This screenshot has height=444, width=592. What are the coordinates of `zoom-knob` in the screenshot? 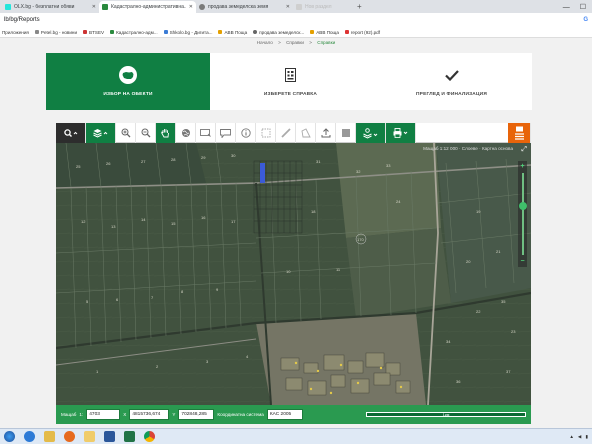 It's located at (522, 205).